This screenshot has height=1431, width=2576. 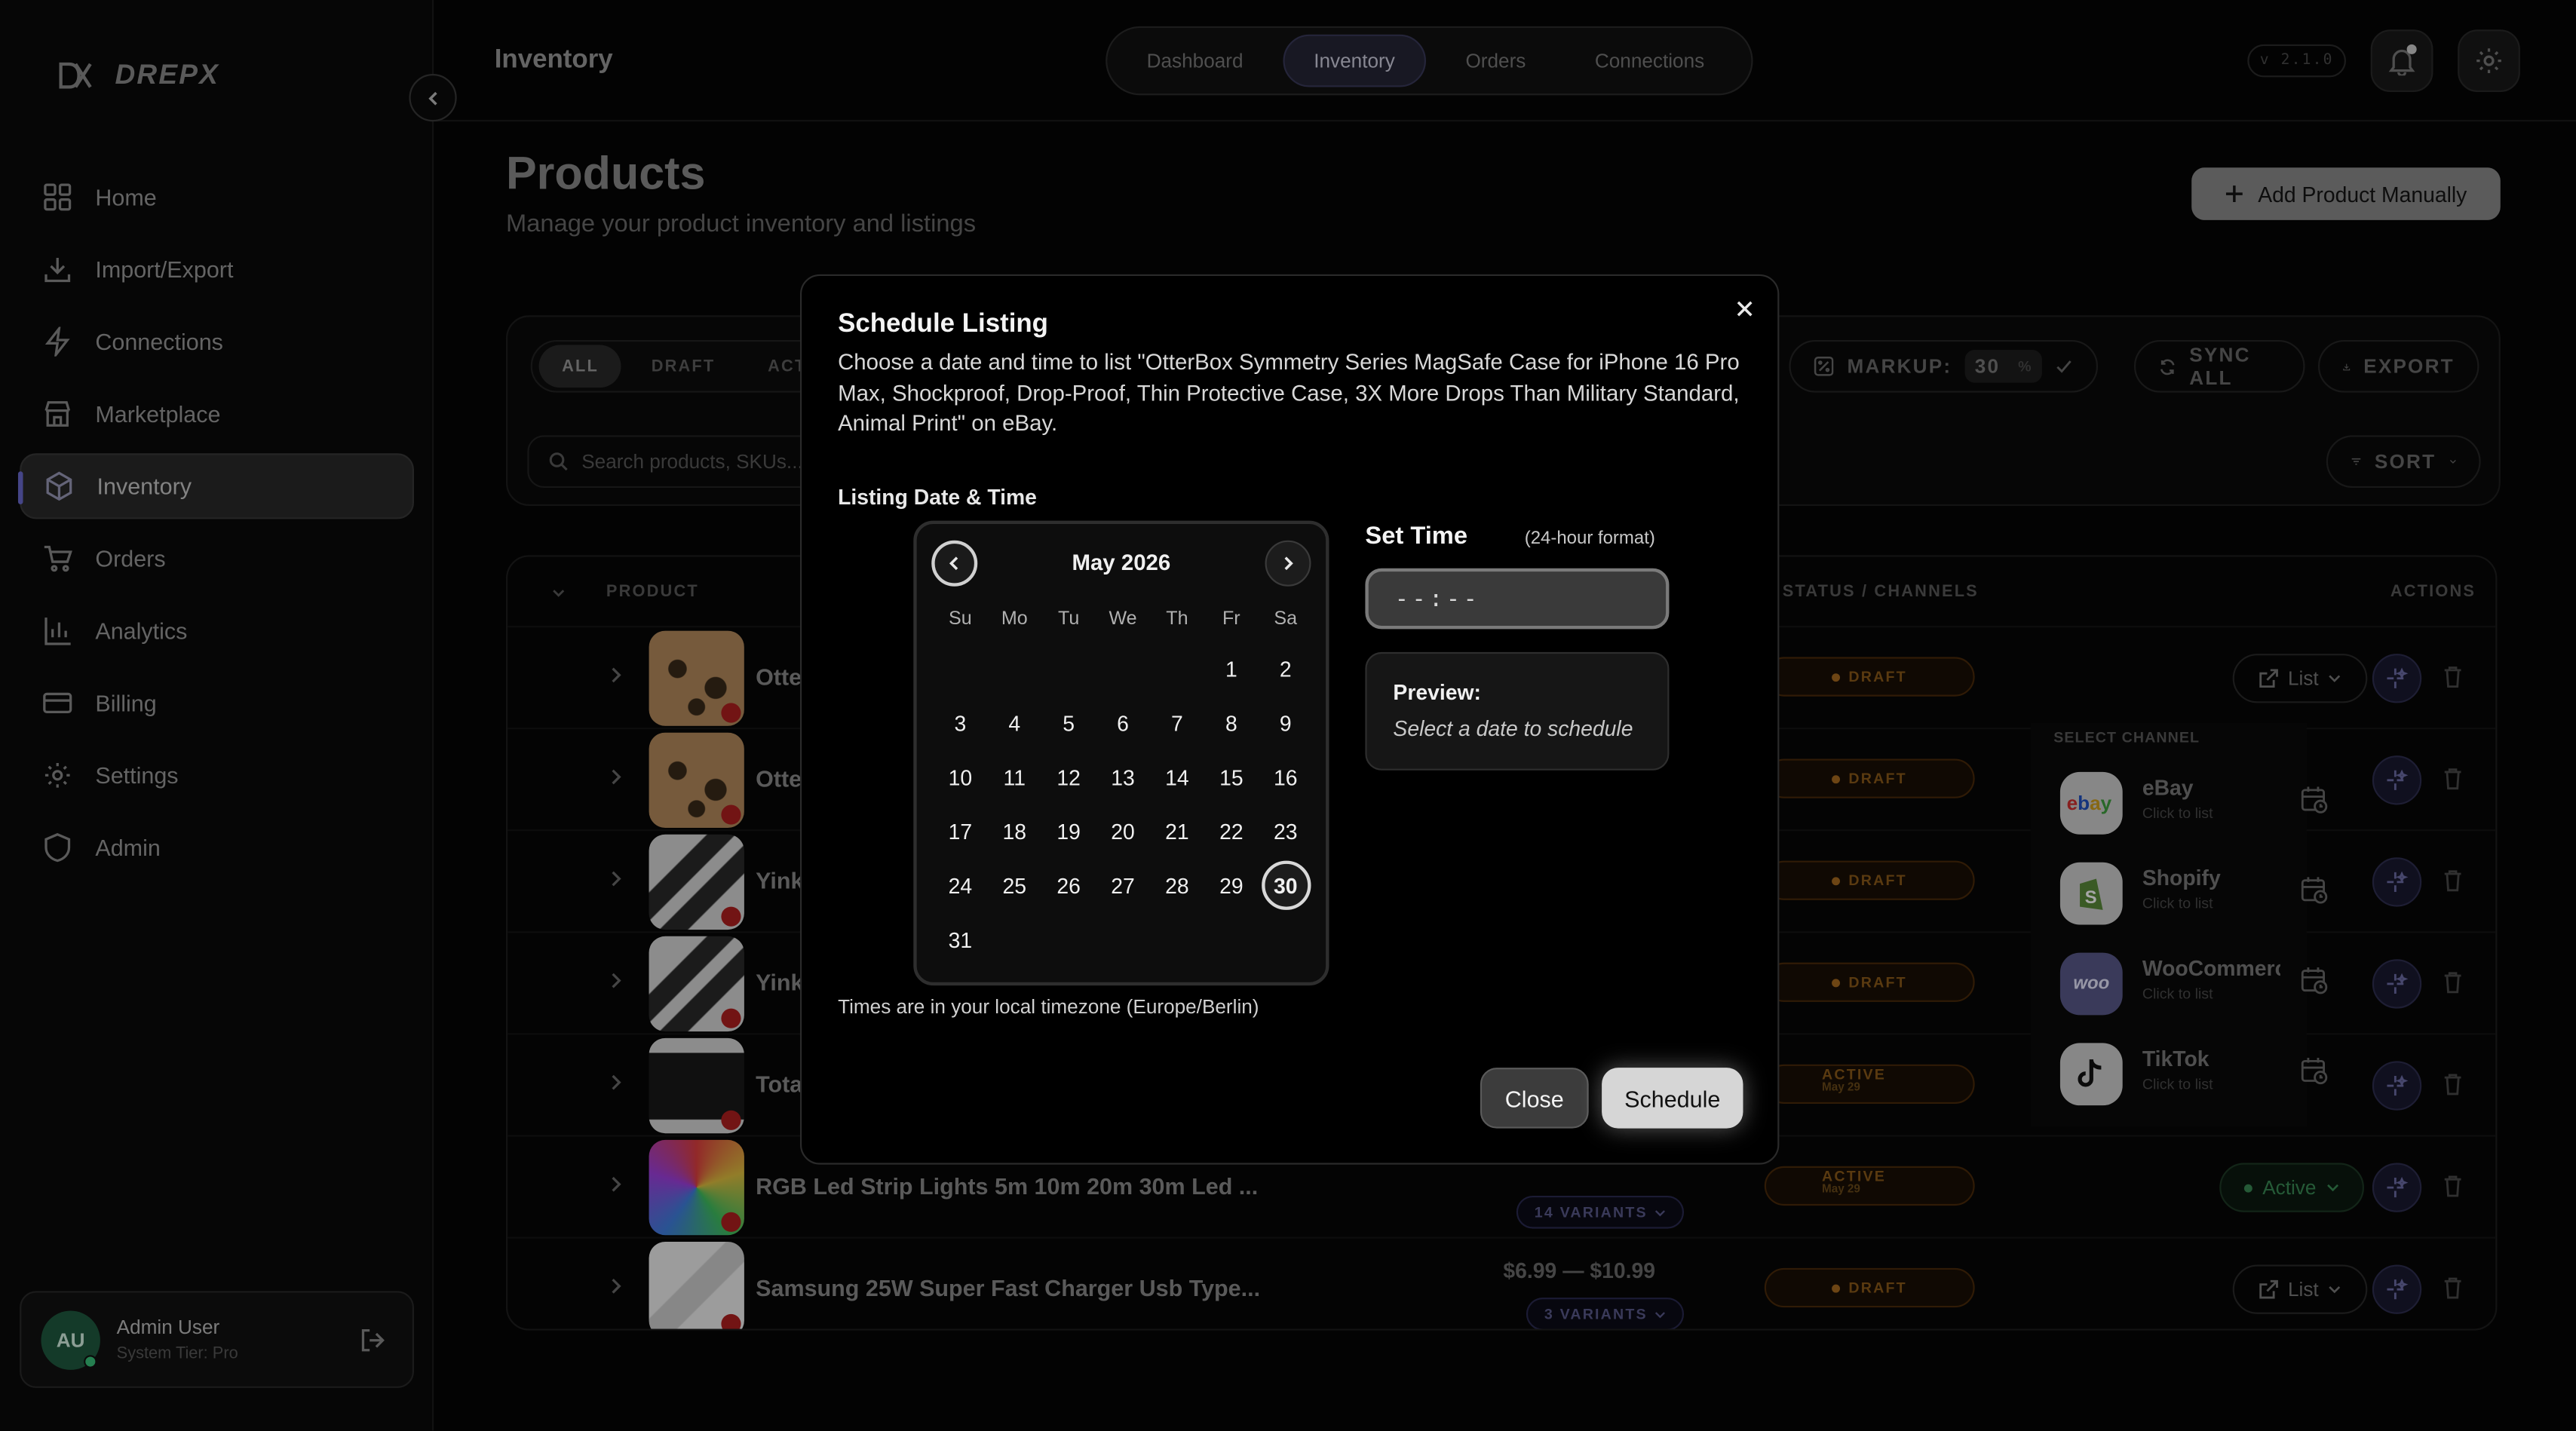 I want to click on calendar-day: 15, so click(x=1231, y=776).